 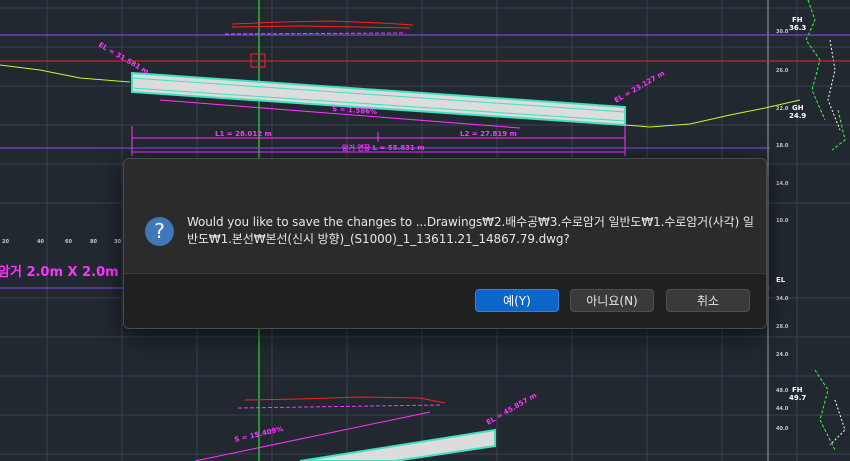 What do you see at coordinates (61, 242) in the screenshot?
I see `left-station-ticks: 20 40 60 80 30` at bounding box center [61, 242].